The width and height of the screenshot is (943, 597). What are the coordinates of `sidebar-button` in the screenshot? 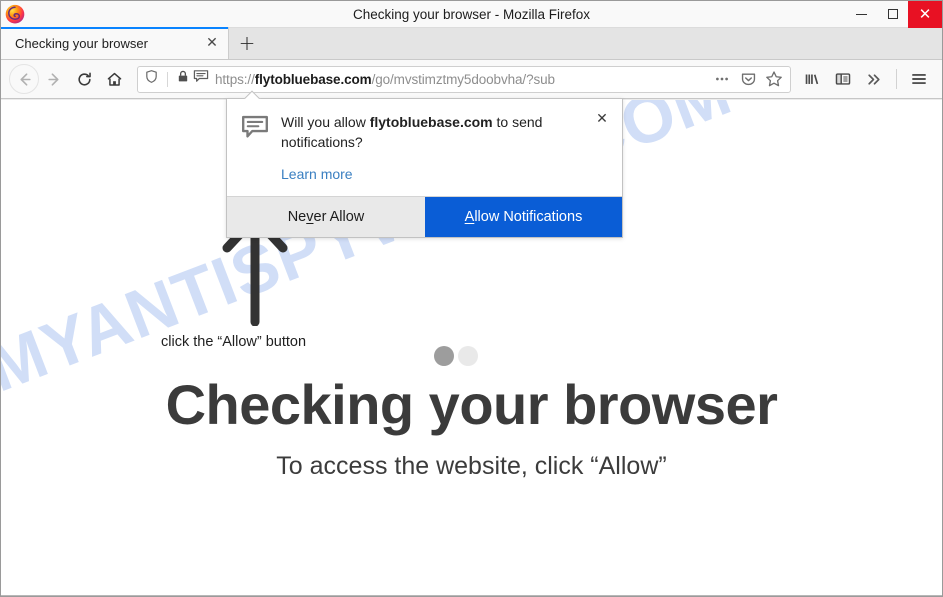 It's located at (843, 79).